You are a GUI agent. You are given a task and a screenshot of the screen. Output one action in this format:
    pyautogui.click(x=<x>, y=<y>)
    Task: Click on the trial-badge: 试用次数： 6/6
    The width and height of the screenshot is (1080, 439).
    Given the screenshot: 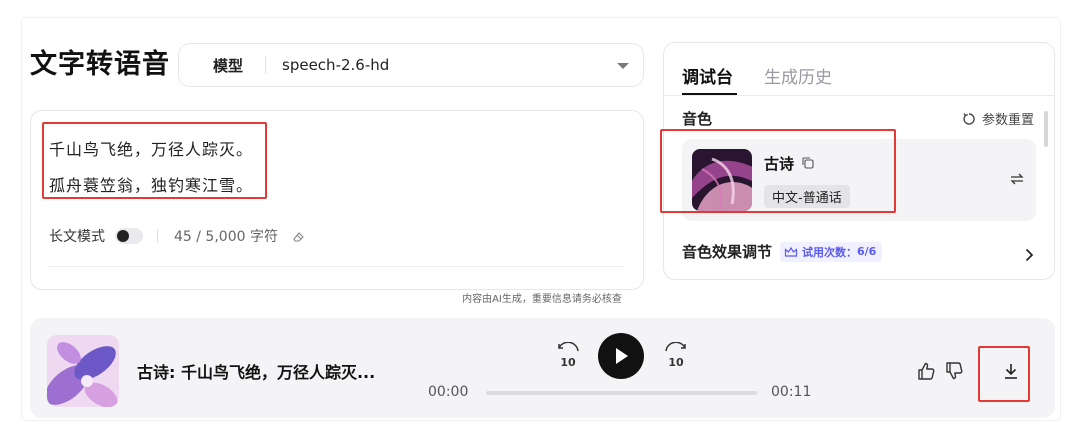 What is the action you would take?
    pyautogui.click(x=831, y=251)
    